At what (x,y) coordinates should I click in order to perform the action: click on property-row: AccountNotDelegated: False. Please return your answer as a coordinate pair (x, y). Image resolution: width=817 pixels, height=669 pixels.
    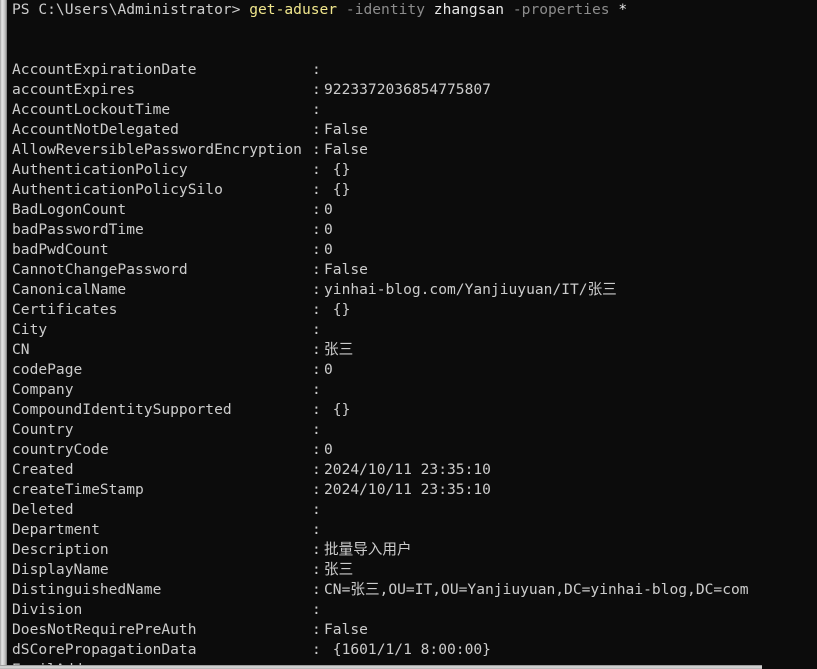
    Looking at the image, I should click on (412, 130).